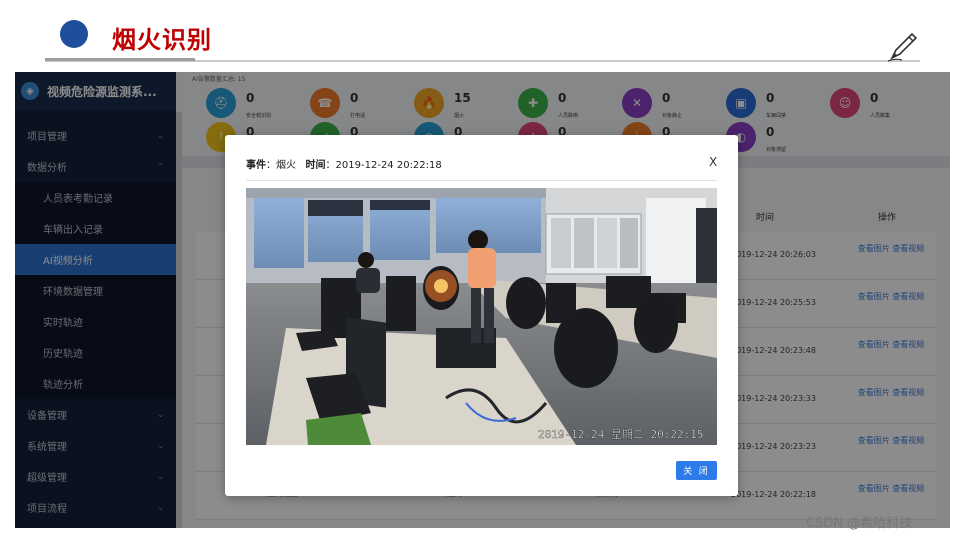 Image resolution: width=960 pixels, height=540 pixels. I want to click on watermark: CSDN @希哈科技, so click(859, 523).